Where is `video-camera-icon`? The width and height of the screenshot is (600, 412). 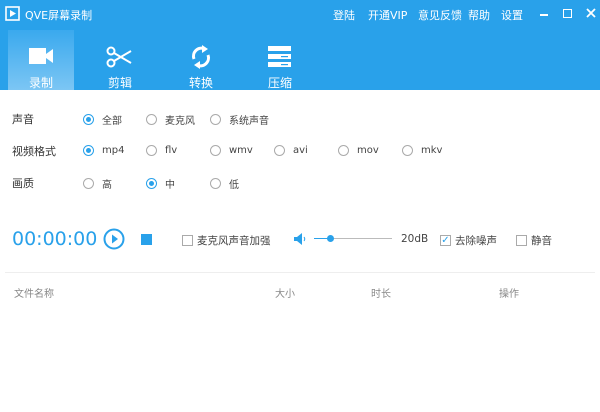 video-camera-icon is located at coordinates (41, 56).